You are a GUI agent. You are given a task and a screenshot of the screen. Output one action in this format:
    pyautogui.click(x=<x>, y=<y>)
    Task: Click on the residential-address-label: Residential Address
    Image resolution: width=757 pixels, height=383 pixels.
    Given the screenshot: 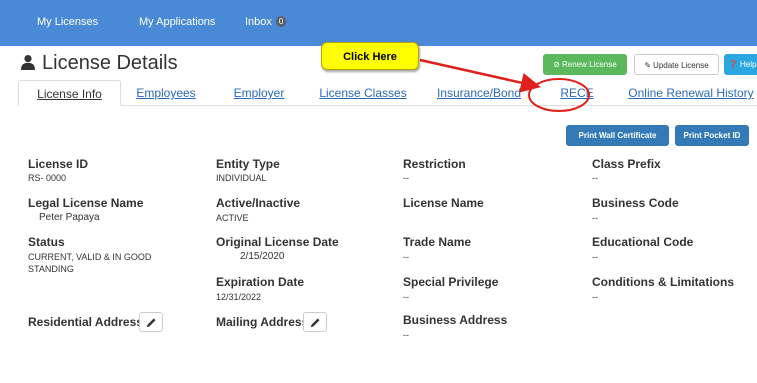 What is the action you would take?
    pyautogui.click(x=85, y=322)
    